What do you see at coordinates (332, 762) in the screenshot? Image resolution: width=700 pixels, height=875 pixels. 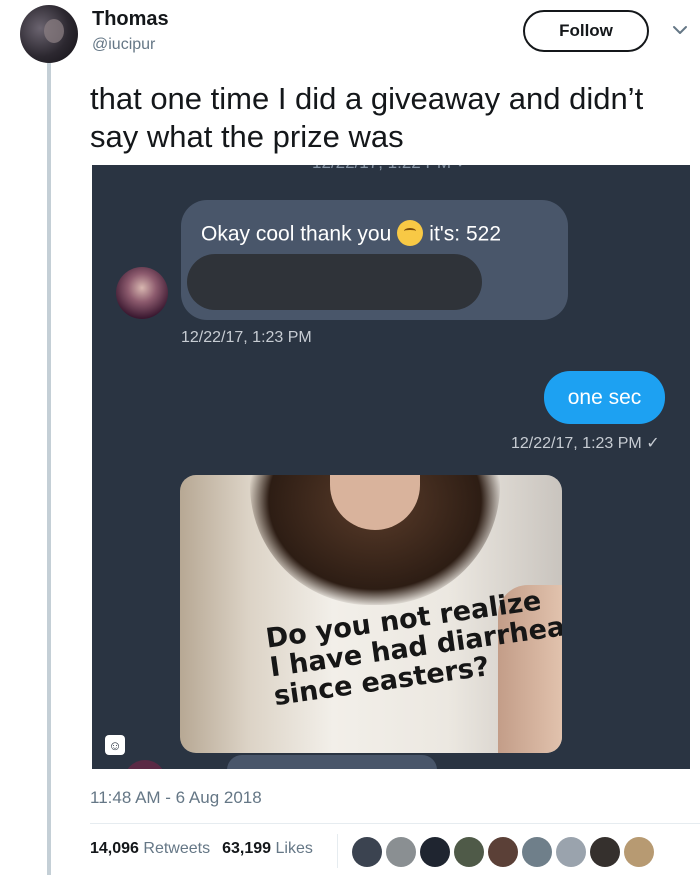 I see `dm-peek-bubble` at bounding box center [332, 762].